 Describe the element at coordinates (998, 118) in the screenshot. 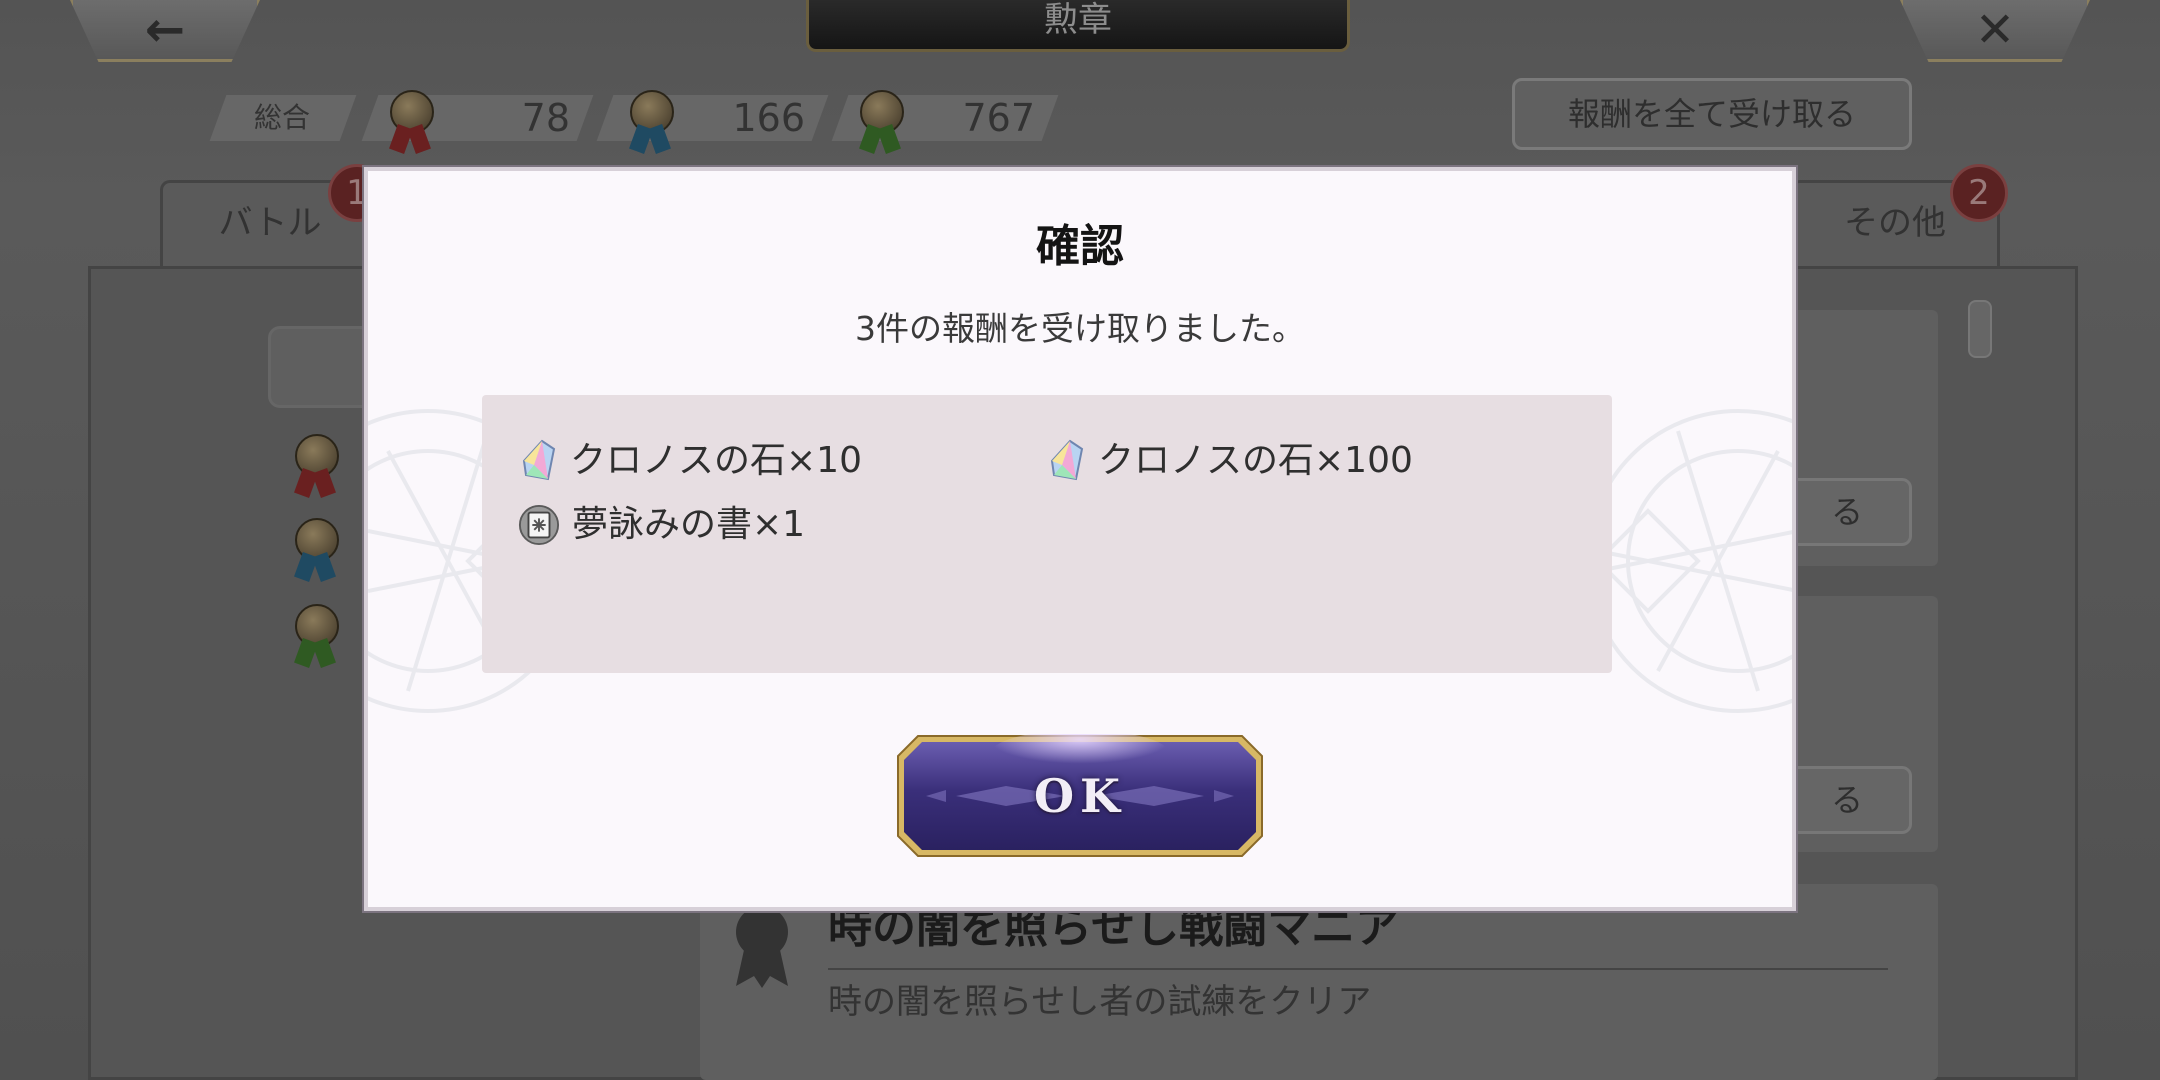

I see `bronze-medal-count: 767` at that location.